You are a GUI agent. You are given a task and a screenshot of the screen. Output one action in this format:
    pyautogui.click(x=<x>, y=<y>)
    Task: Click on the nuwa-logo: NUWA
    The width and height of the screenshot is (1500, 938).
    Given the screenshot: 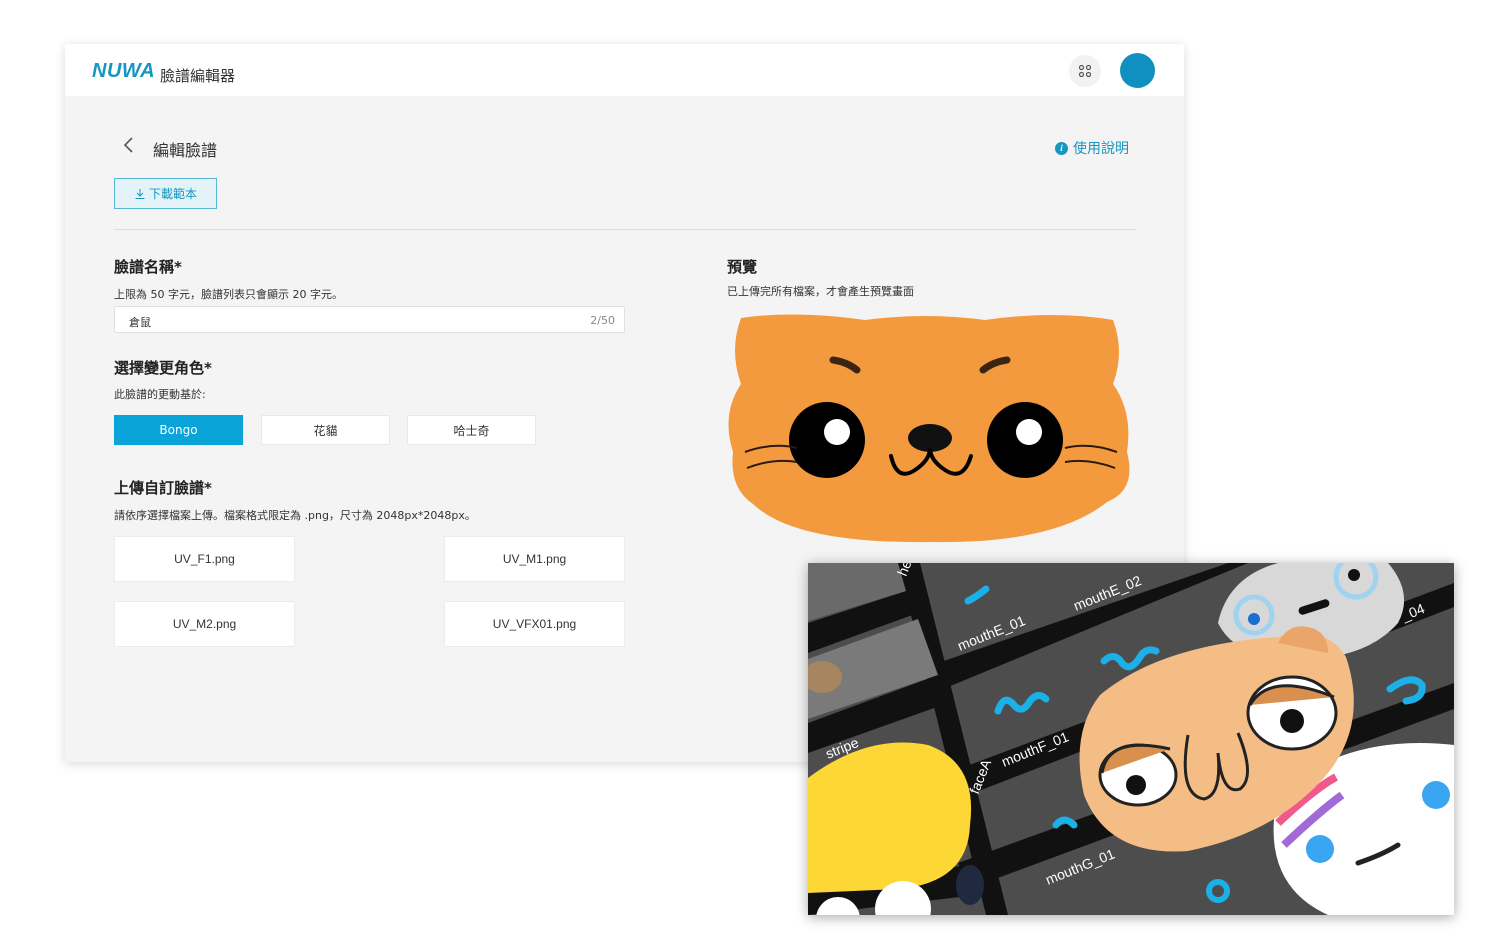 What is the action you would take?
    pyautogui.click(x=124, y=71)
    